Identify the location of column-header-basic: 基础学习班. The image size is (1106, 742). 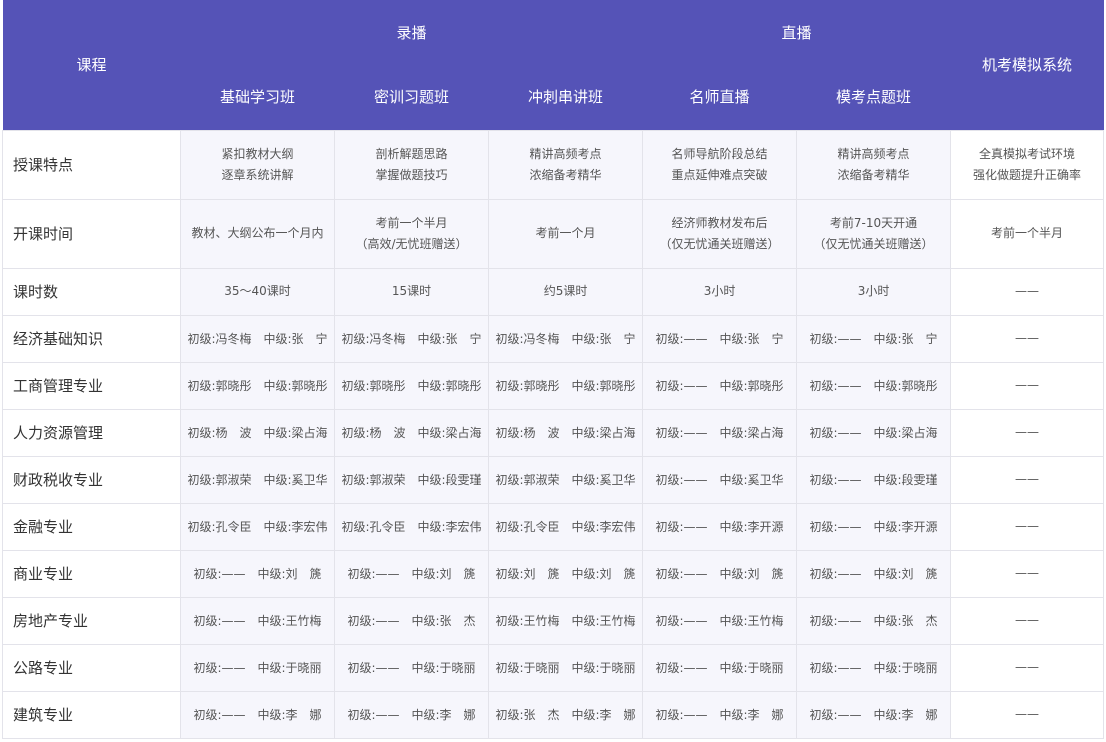
(257, 97).